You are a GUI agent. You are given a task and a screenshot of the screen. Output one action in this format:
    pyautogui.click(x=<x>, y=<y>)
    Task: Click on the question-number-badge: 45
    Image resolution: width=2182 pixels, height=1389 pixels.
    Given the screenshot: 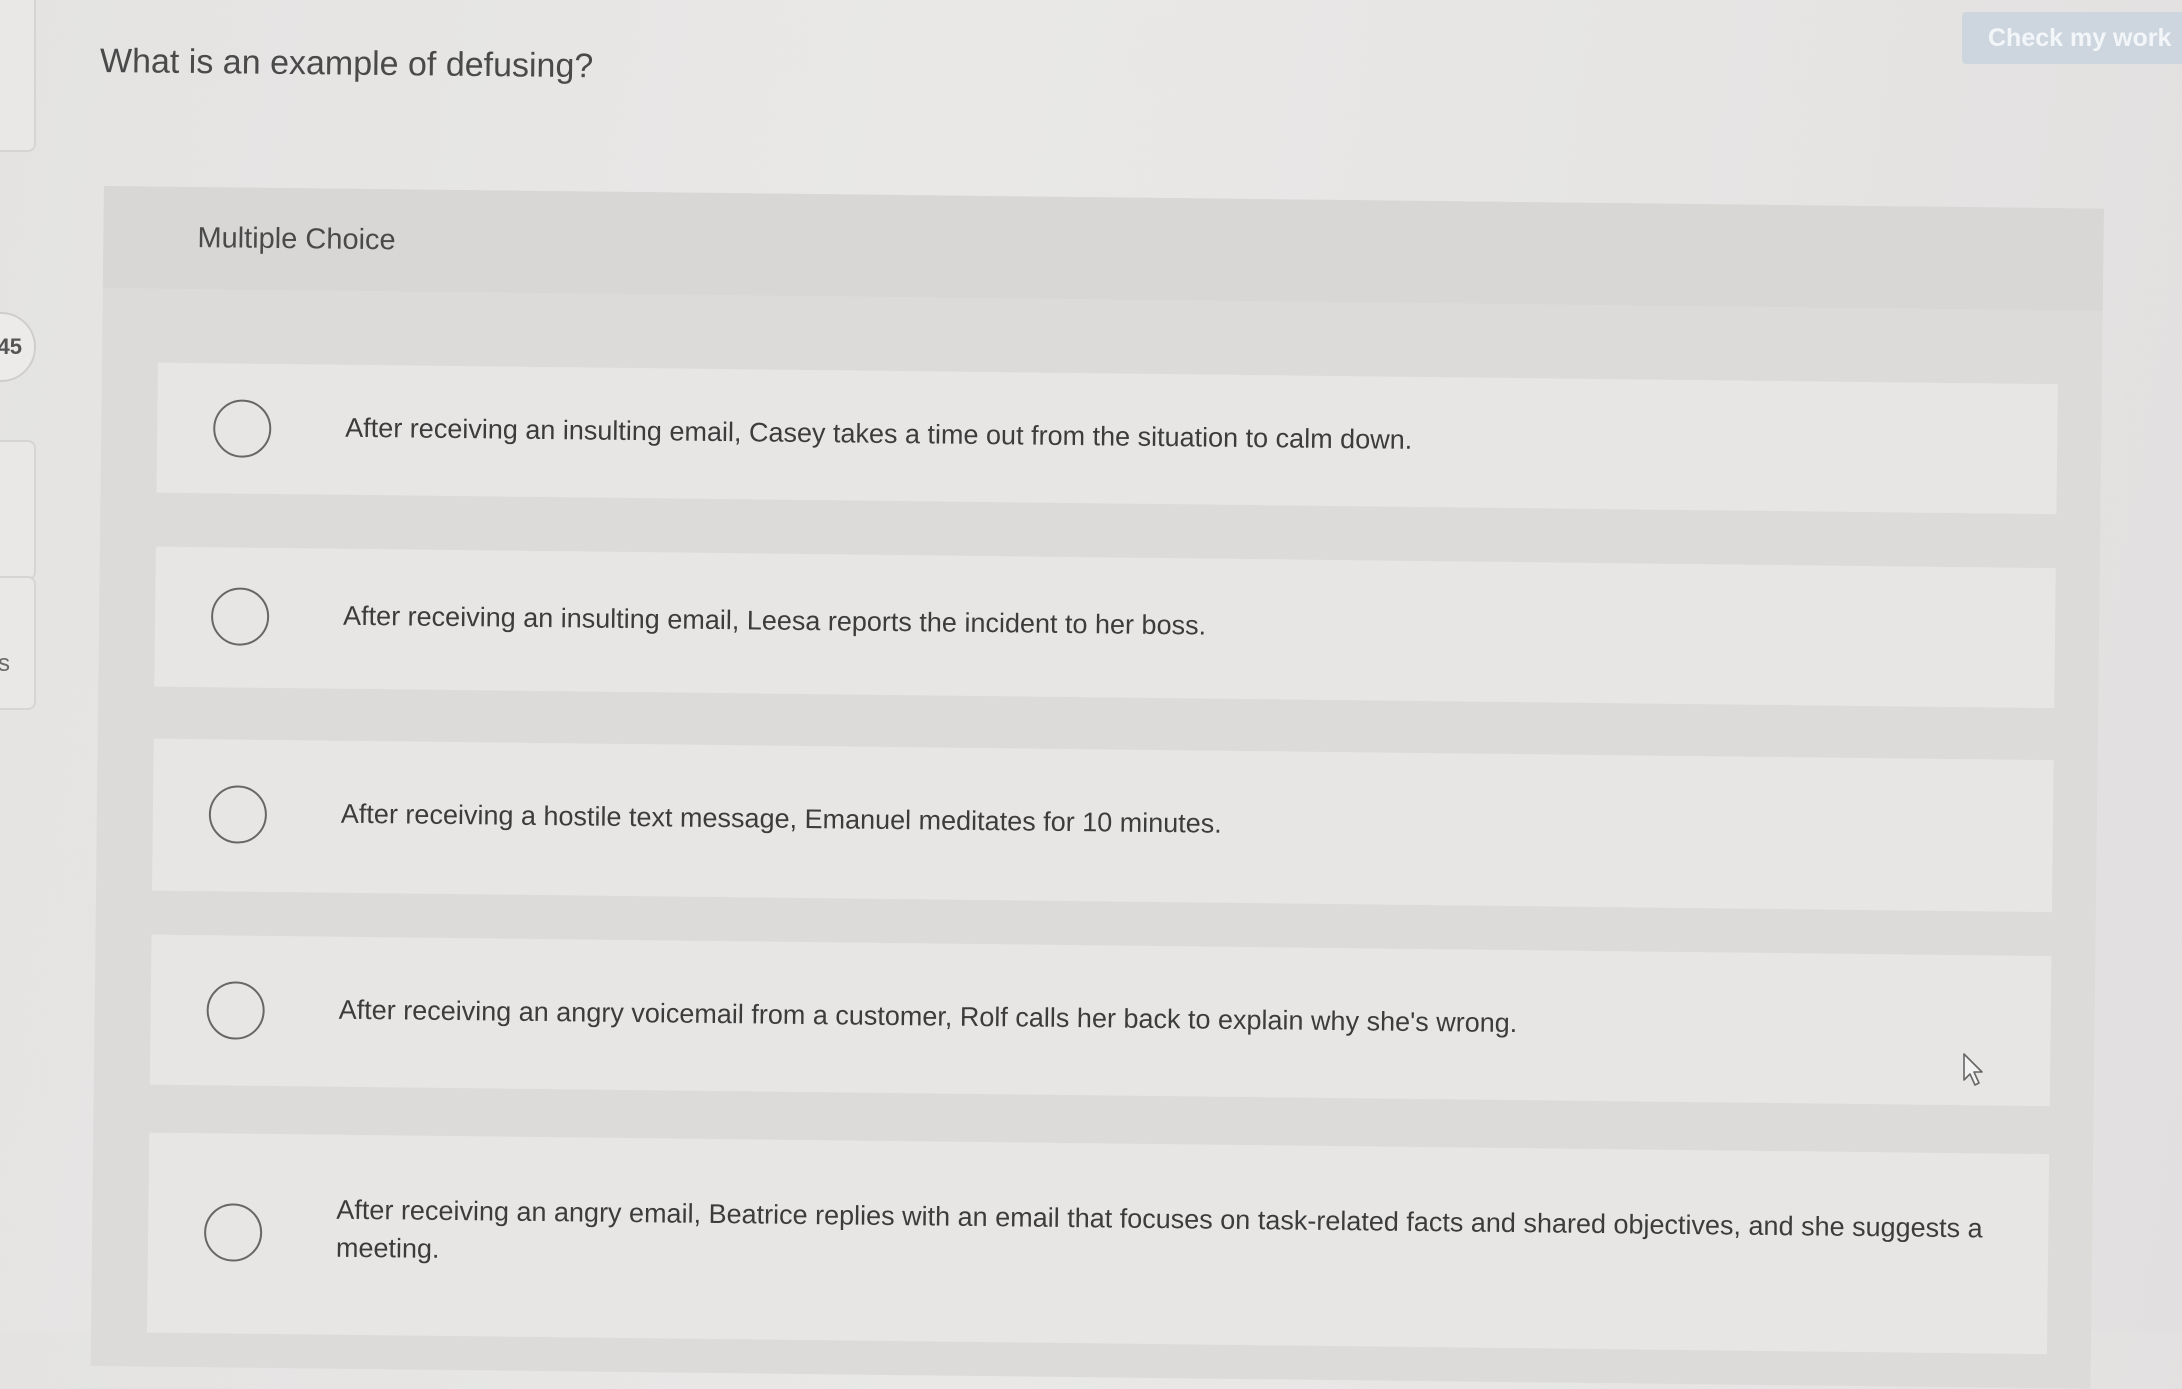 What is the action you would take?
    pyautogui.click(x=18, y=347)
    